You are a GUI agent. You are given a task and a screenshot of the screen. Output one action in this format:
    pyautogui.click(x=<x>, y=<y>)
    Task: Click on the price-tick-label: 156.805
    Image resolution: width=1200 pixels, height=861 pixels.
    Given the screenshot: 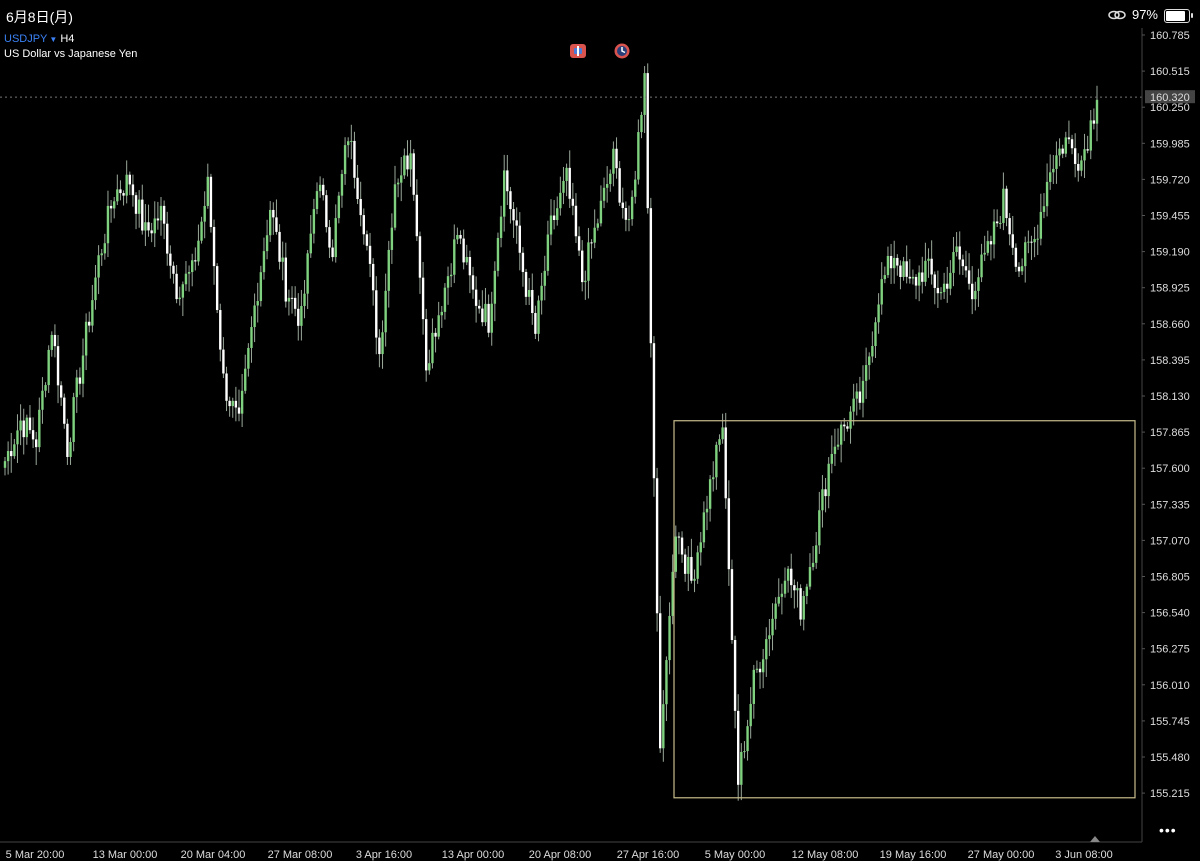 What is the action you would take?
    pyautogui.click(x=1170, y=578)
    